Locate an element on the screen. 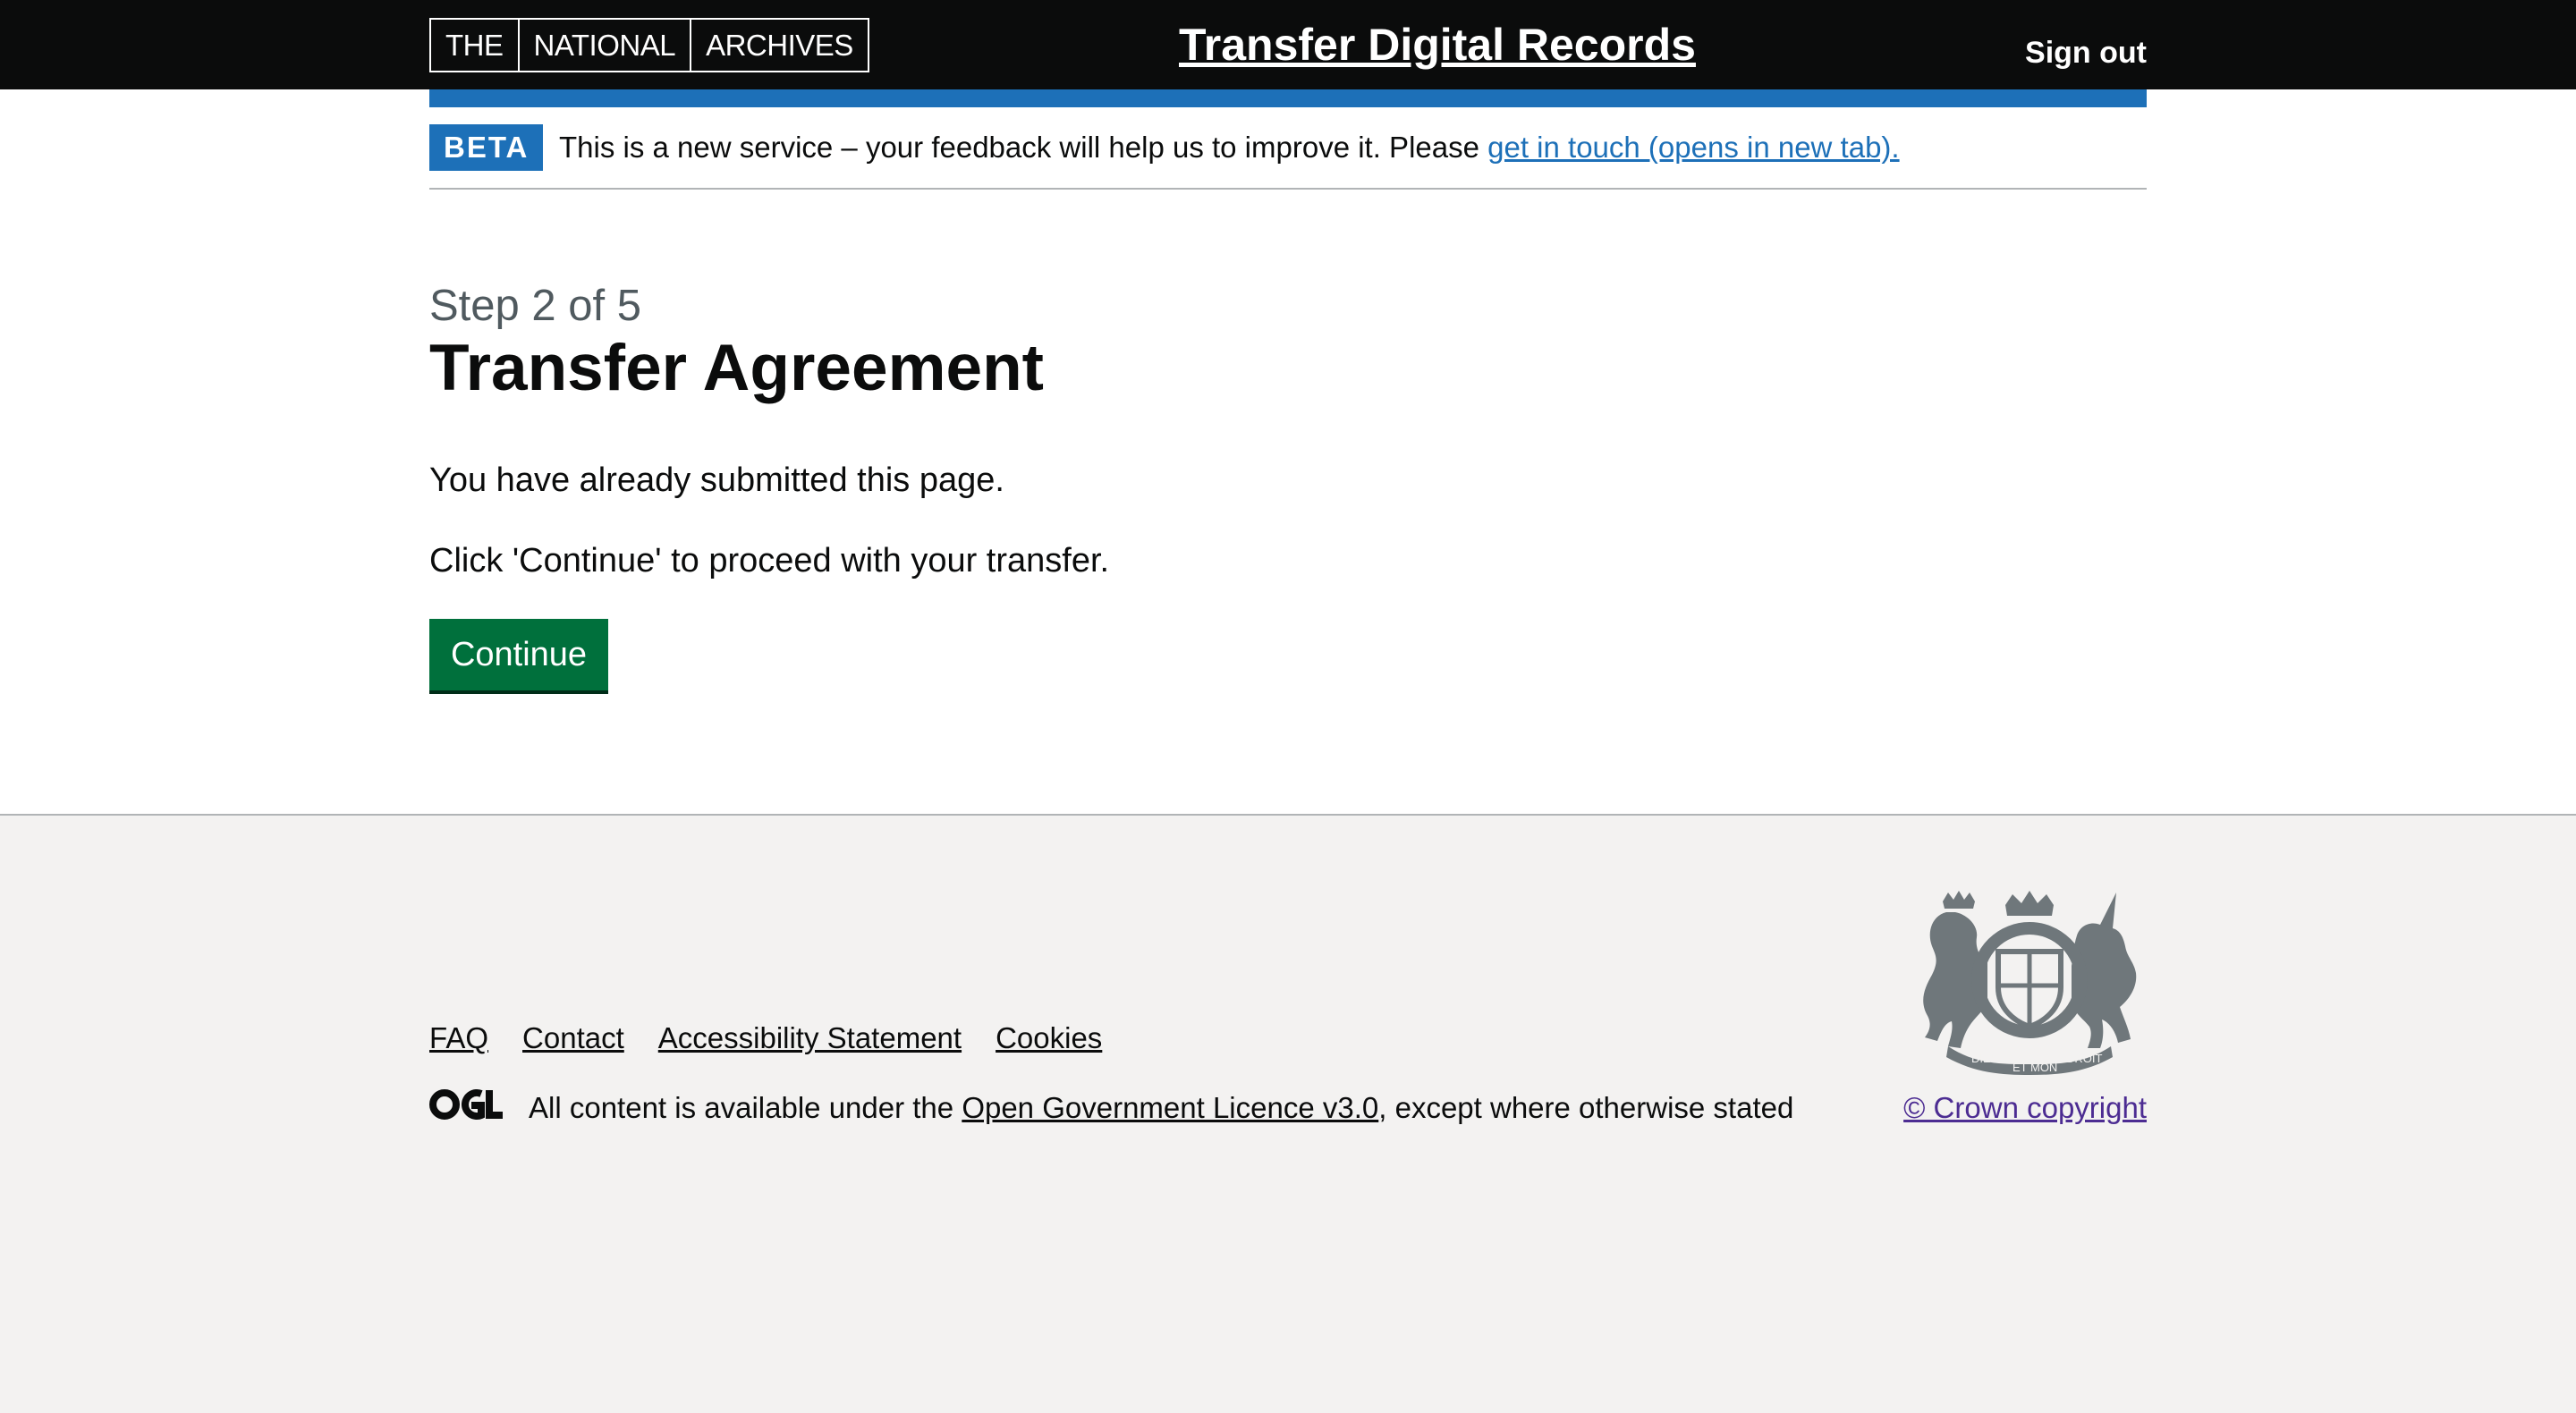  sign-out-link: Sign out is located at coordinates (2086, 52).